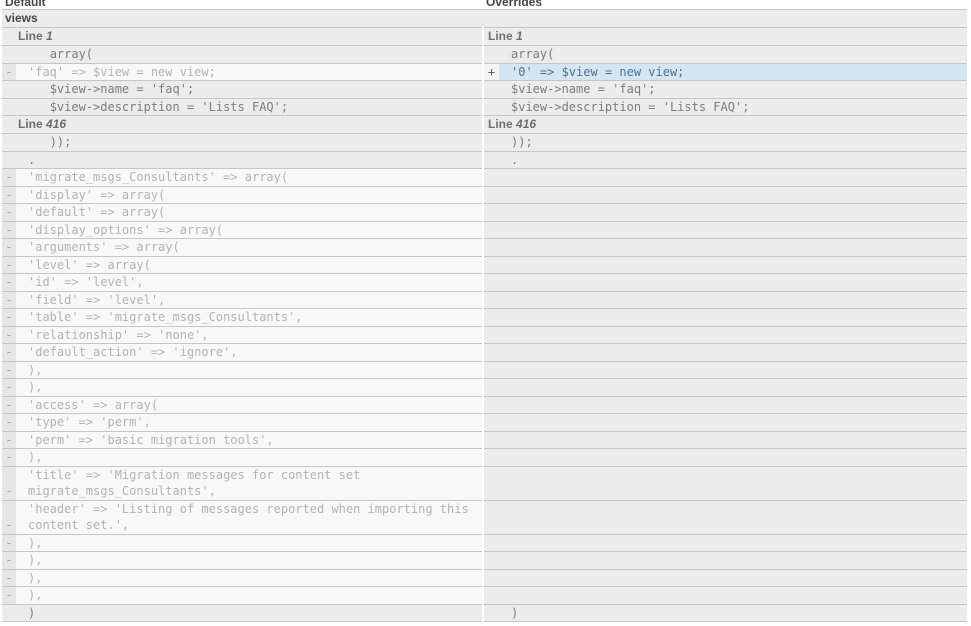  Describe the element at coordinates (242, 36) in the screenshot. I see `line-number-header-left: Line 1` at that location.